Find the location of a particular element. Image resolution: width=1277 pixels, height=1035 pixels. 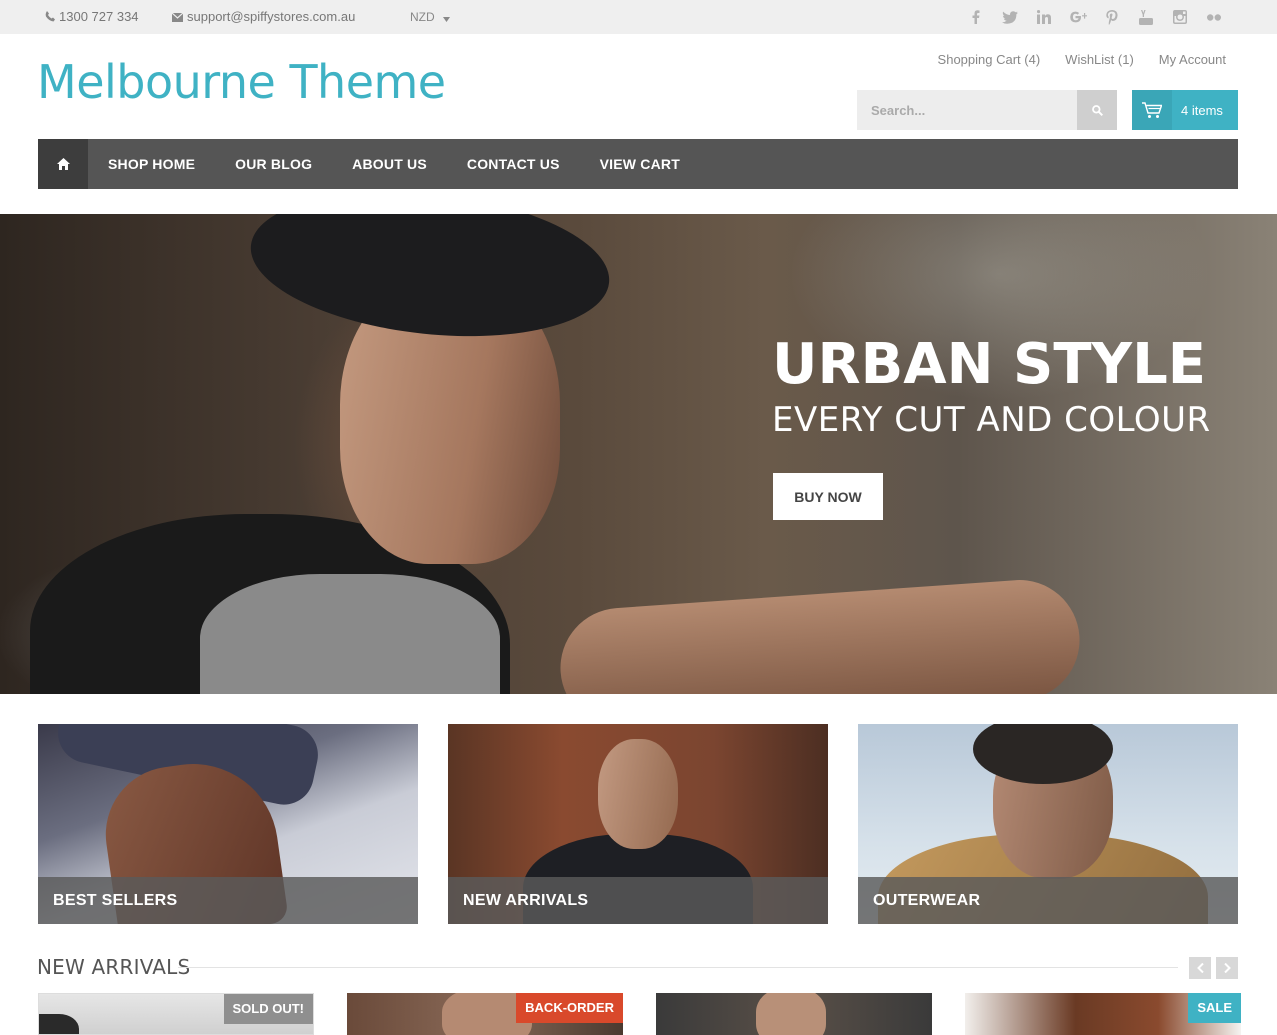

wishlist-link: WishList (1) is located at coordinates (1099, 59).